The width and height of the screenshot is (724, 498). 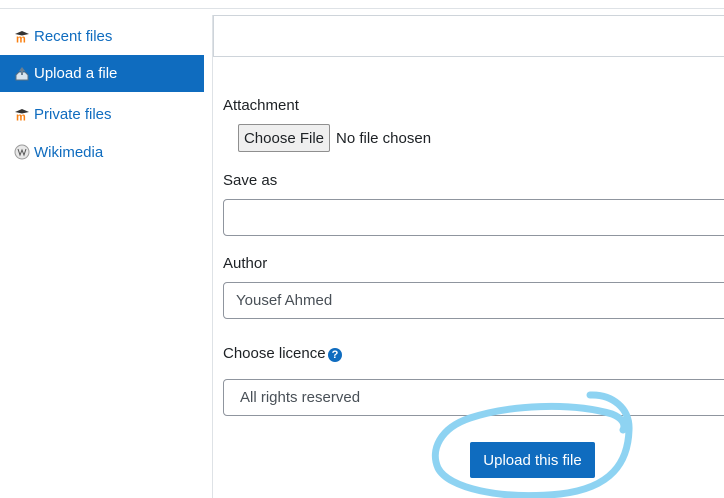 I want to click on save-as-input, so click(x=473, y=217).